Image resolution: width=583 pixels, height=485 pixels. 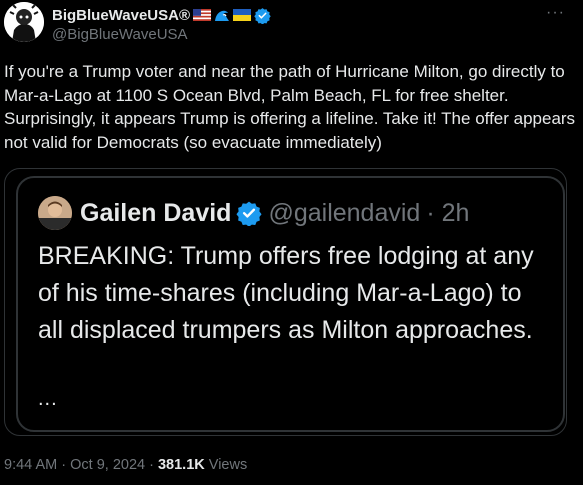 What do you see at coordinates (228, 465) in the screenshot?
I see `views-label: Views` at bounding box center [228, 465].